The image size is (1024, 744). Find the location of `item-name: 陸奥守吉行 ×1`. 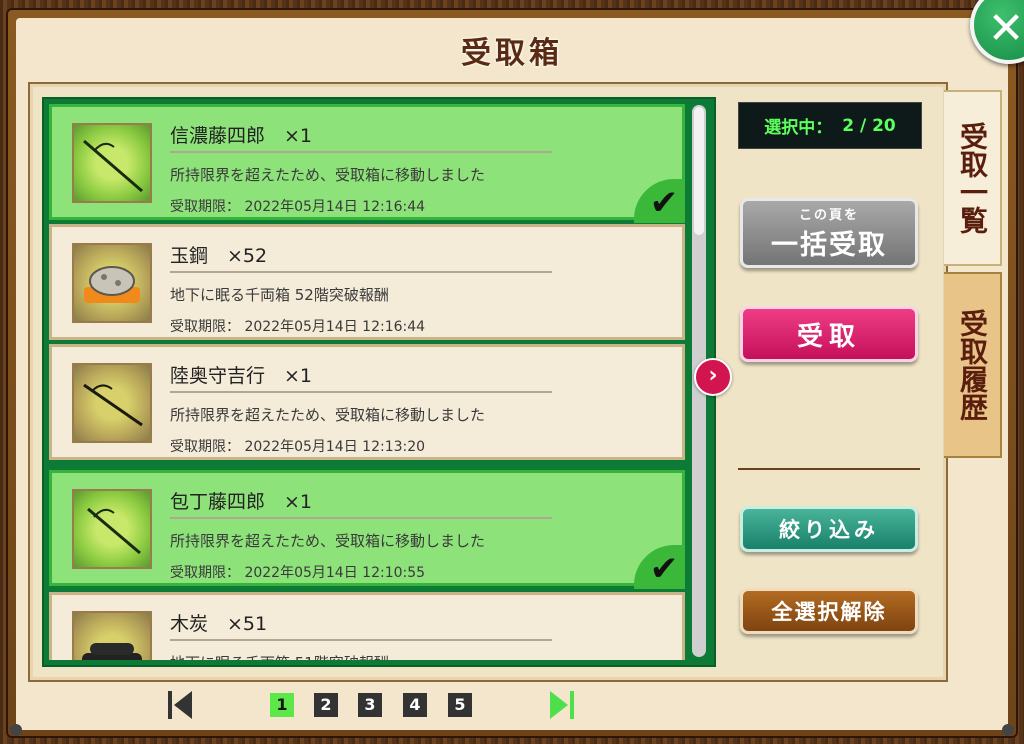

item-name: 陸奥守吉行 ×1 is located at coordinates (241, 376).